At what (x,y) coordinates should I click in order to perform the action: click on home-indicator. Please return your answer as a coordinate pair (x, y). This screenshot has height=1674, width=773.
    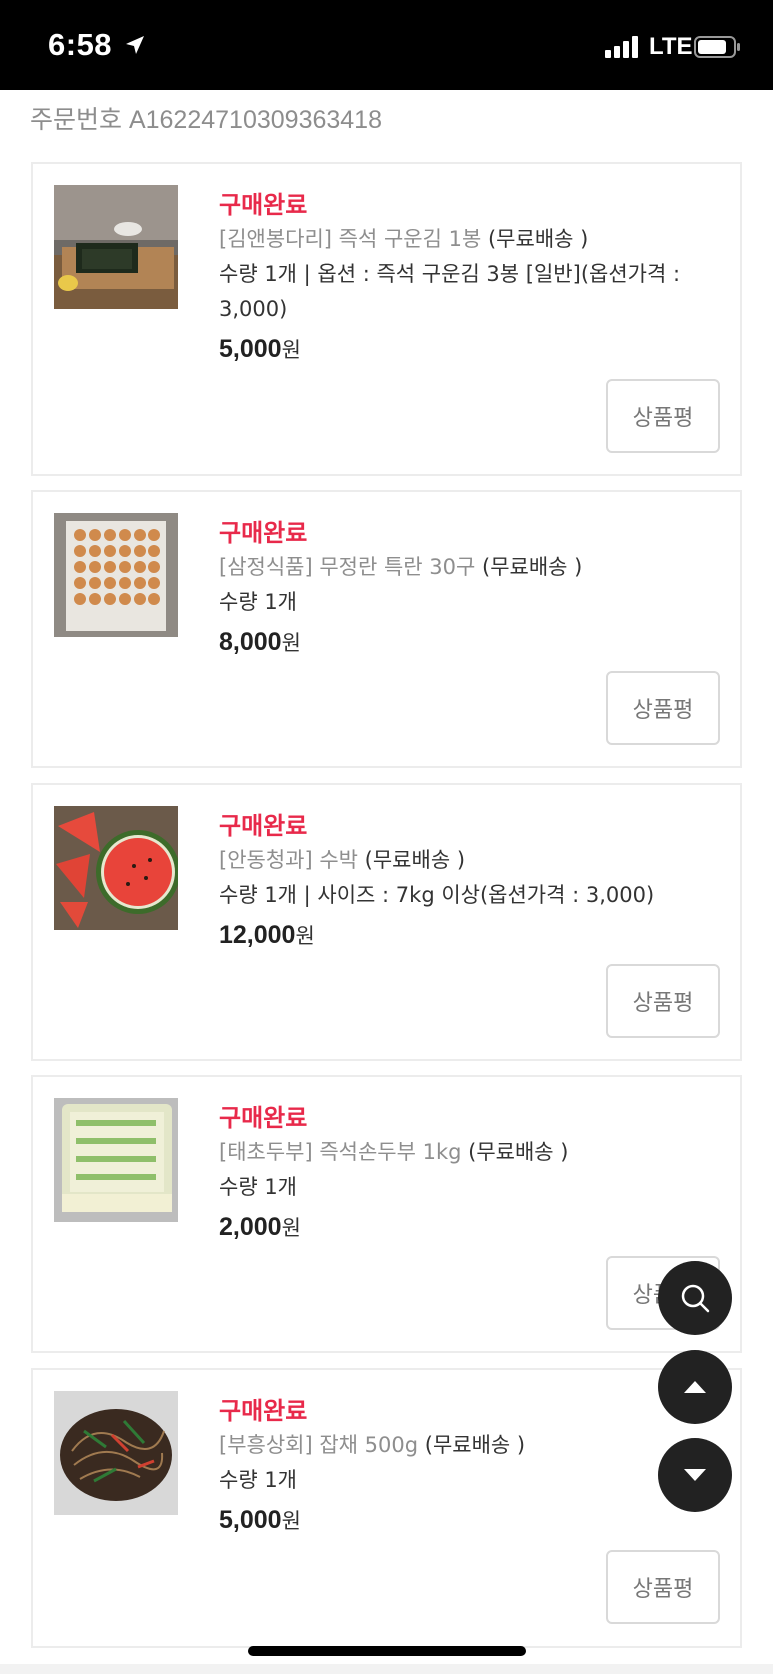
    Looking at the image, I should click on (387, 1651).